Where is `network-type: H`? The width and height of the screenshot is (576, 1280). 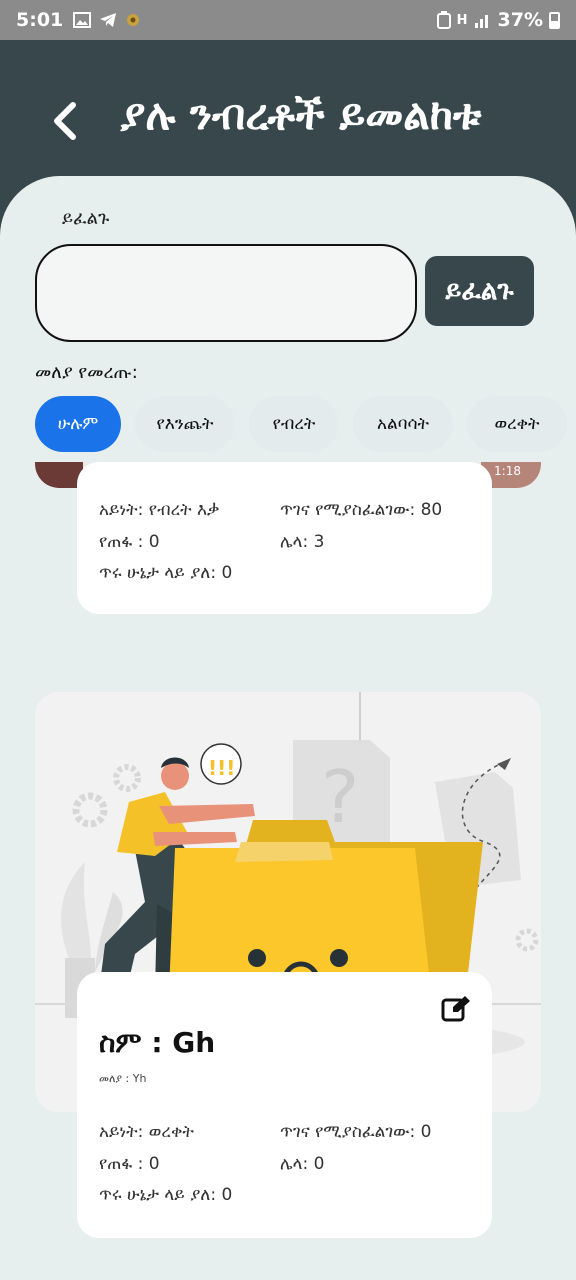
network-type: H is located at coordinates (462, 20).